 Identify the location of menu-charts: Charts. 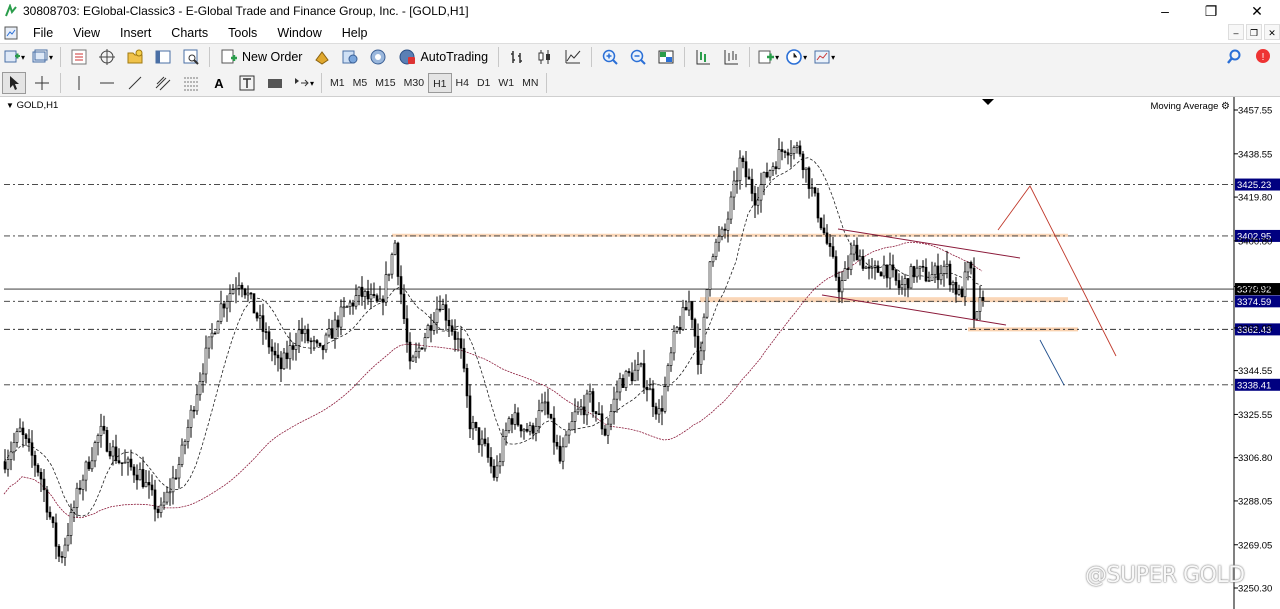
(189, 33).